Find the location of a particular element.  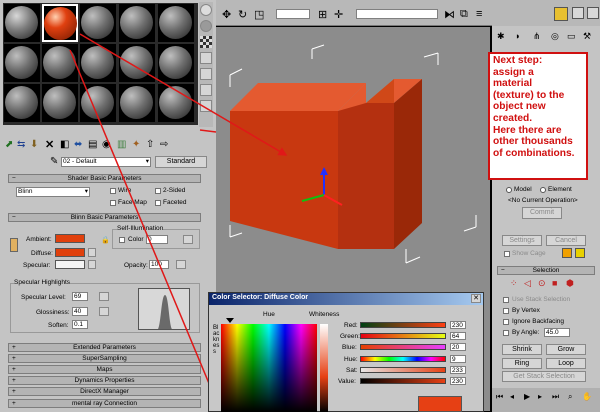

play-icon: ▶ is located at coordinates (527, 396).